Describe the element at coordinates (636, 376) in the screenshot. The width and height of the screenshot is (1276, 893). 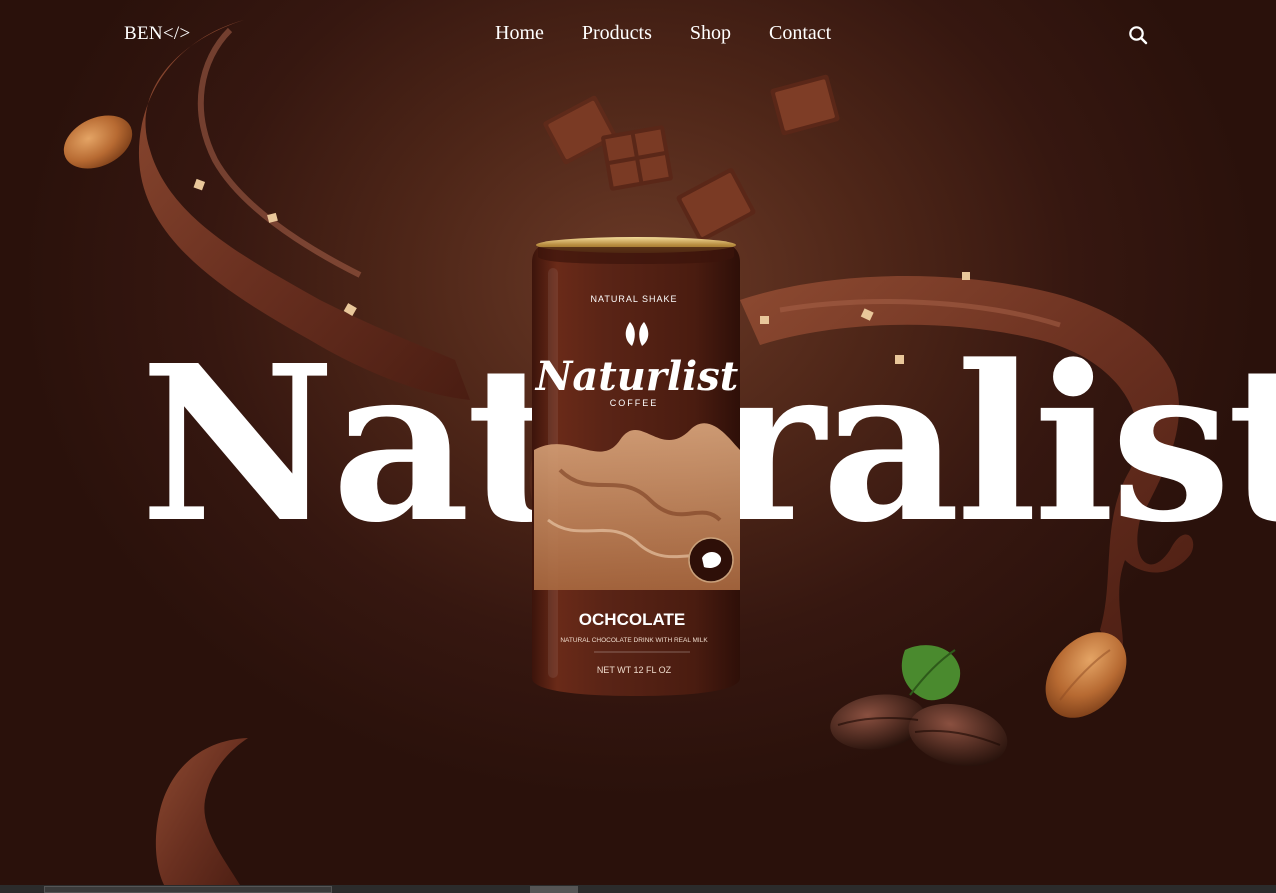
I see `can-brand: Naturlist` at that location.